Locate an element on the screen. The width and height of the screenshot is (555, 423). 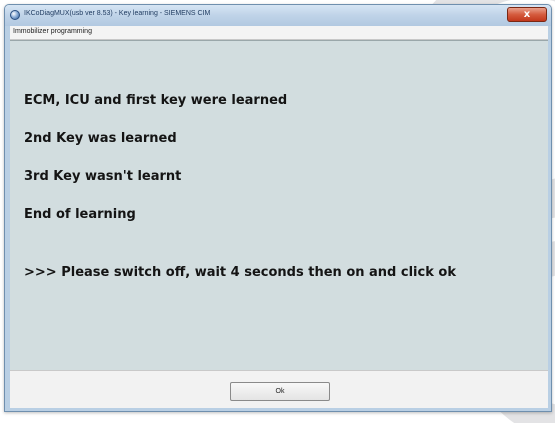
ok-button: Ok is located at coordinates (280, 391).